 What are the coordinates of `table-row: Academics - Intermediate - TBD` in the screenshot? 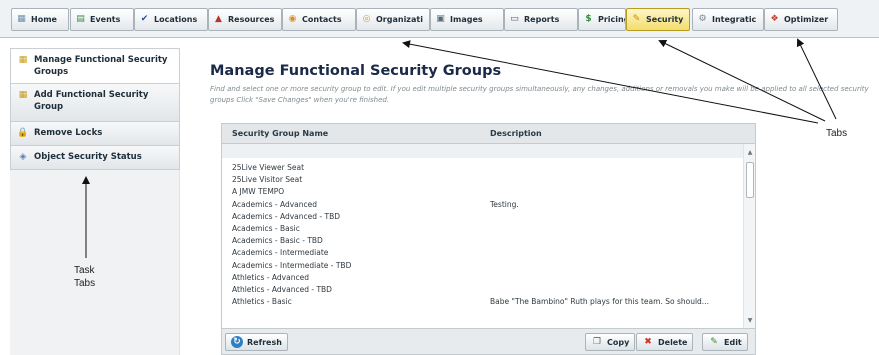 It's located at (482, 266).